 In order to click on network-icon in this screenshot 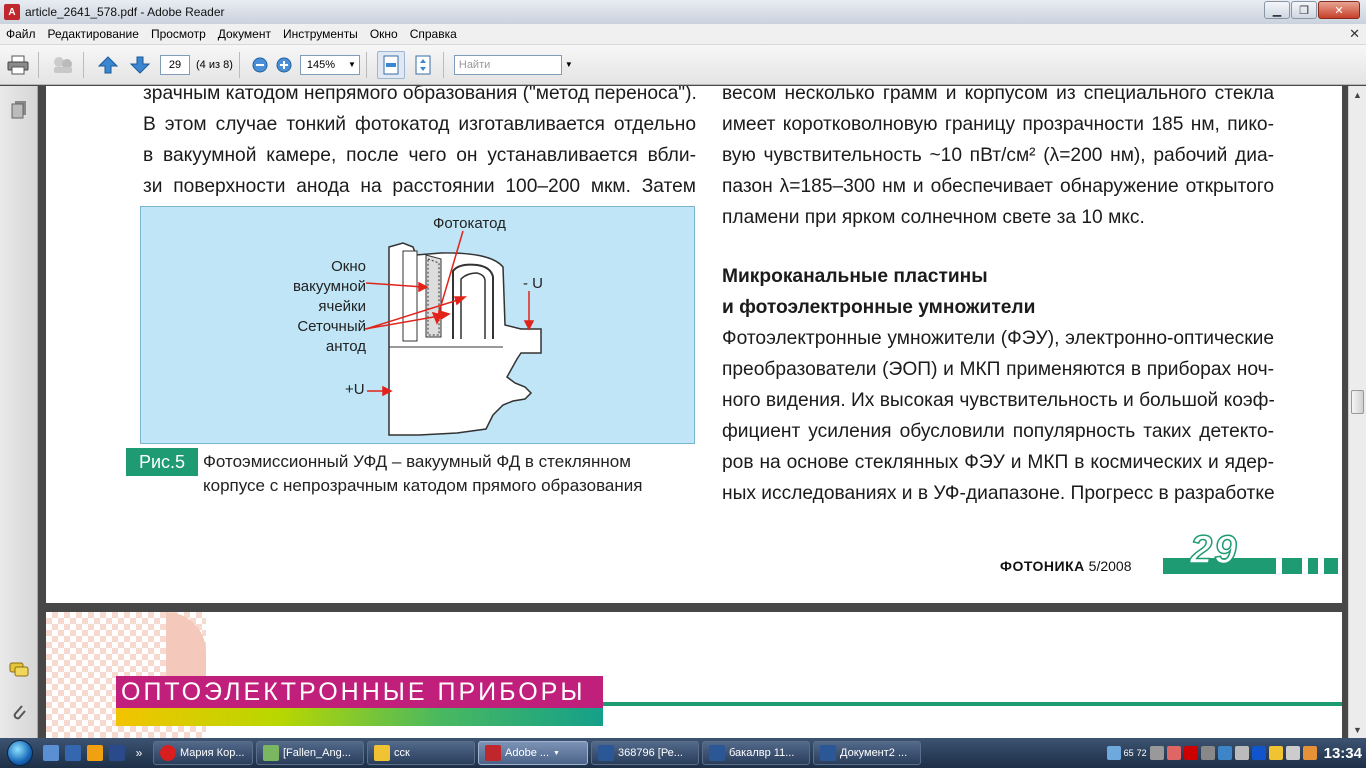, I will do `click(1113, 753)`.